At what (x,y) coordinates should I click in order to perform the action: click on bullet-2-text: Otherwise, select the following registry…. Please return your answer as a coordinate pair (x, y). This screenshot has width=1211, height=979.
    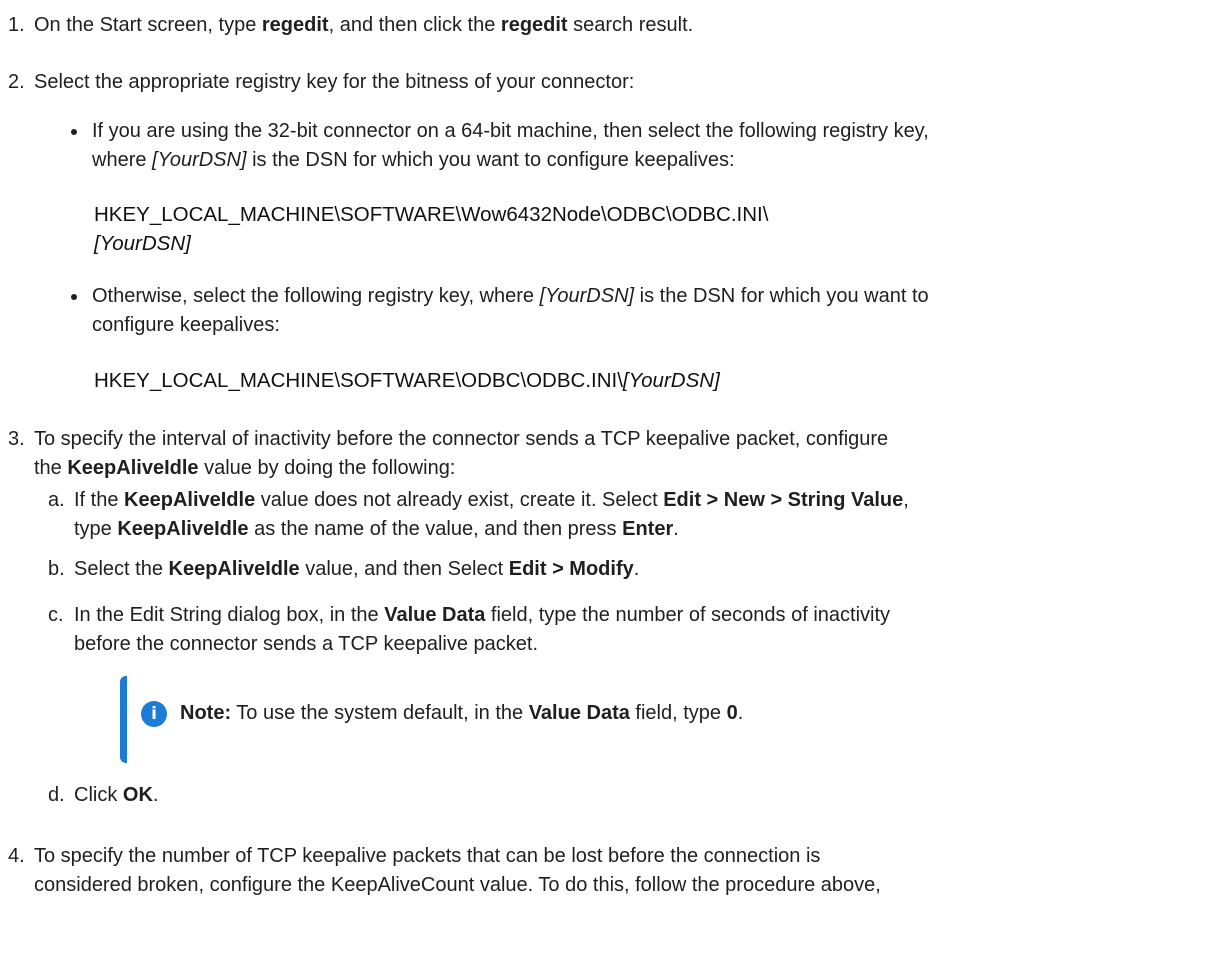
    Looking at the image, I should click on (510, 310).